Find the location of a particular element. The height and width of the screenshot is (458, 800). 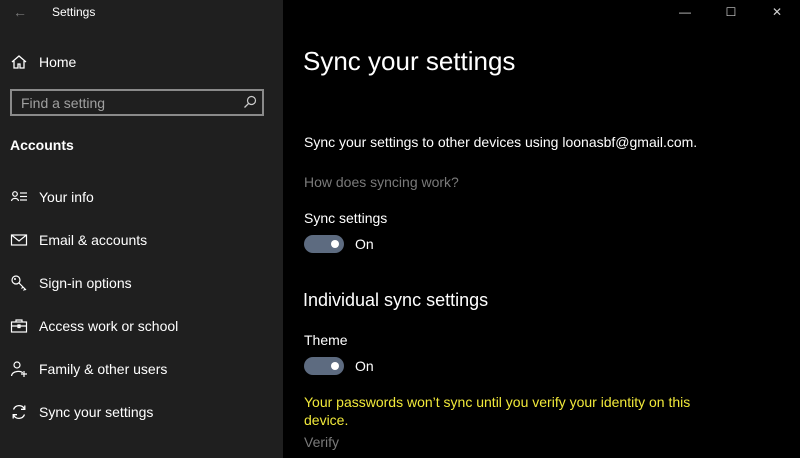

app-title: Settings is located at coordinates (74, 12).